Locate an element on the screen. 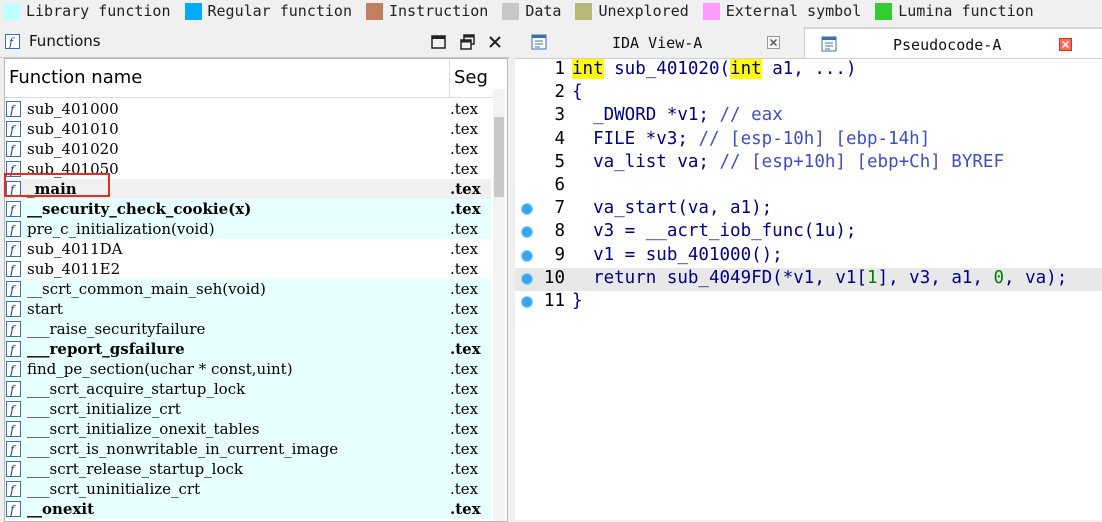 This screenshot has height=522, width=1102. line-number: 11 is located at coordinates (554, 301).